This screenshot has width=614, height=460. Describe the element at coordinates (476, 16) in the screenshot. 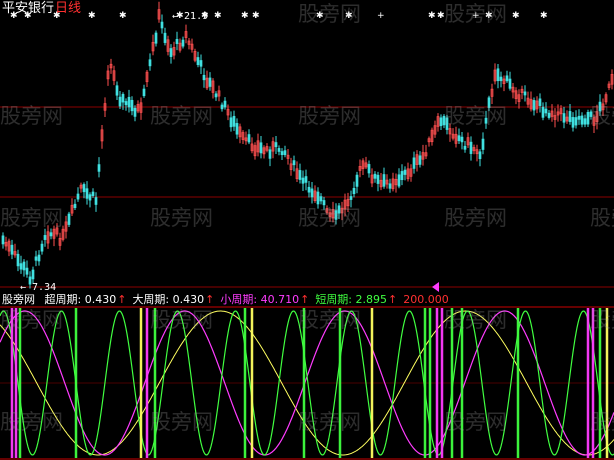

I see `signal-star-icon: +` at that location.